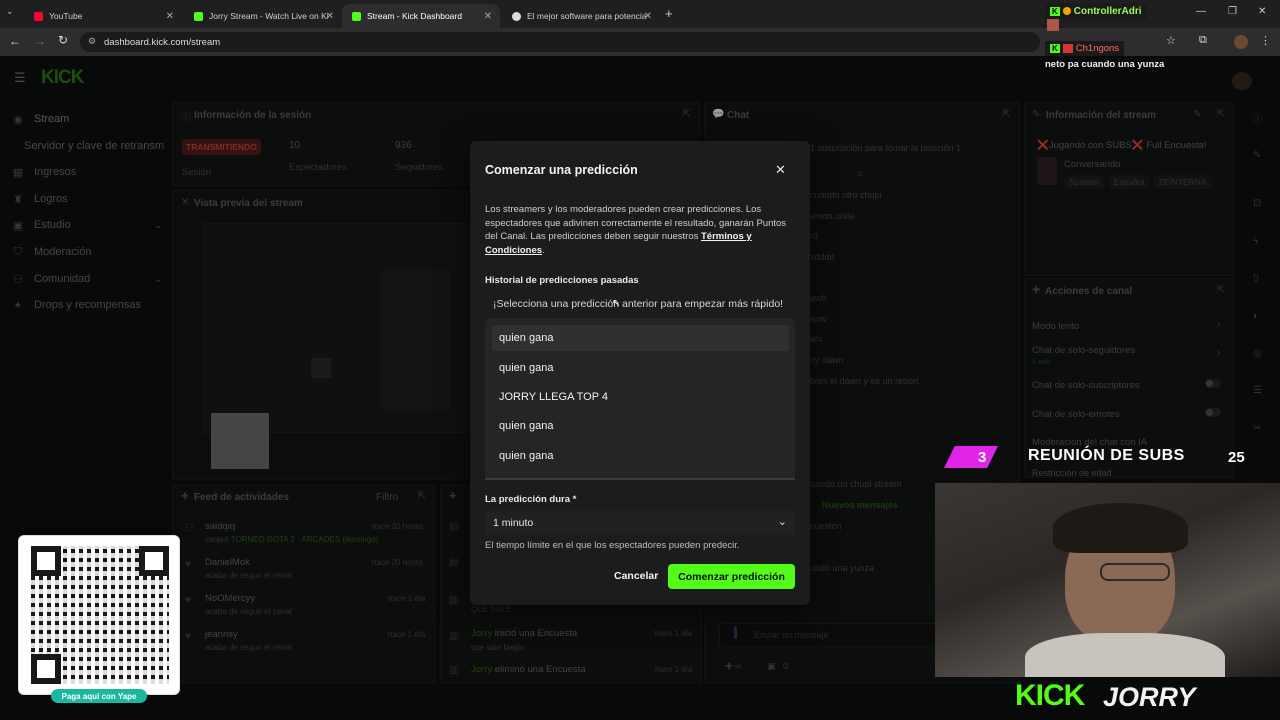  I want to click on web-favicon-icon, so click(516, 16).